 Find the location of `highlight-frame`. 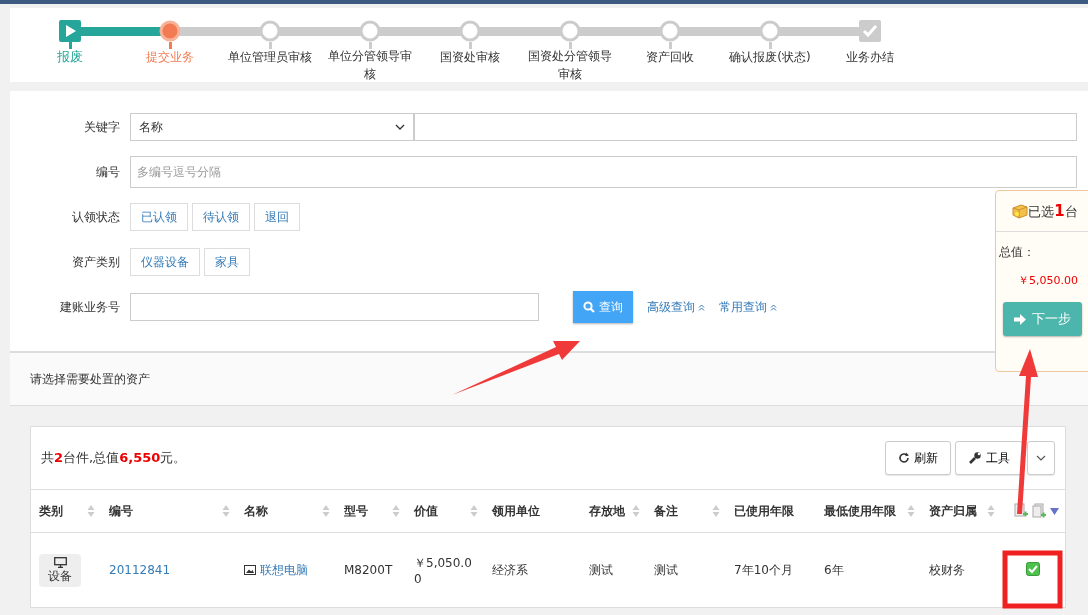

highlight-frame is located at coordinates (1032, 579).